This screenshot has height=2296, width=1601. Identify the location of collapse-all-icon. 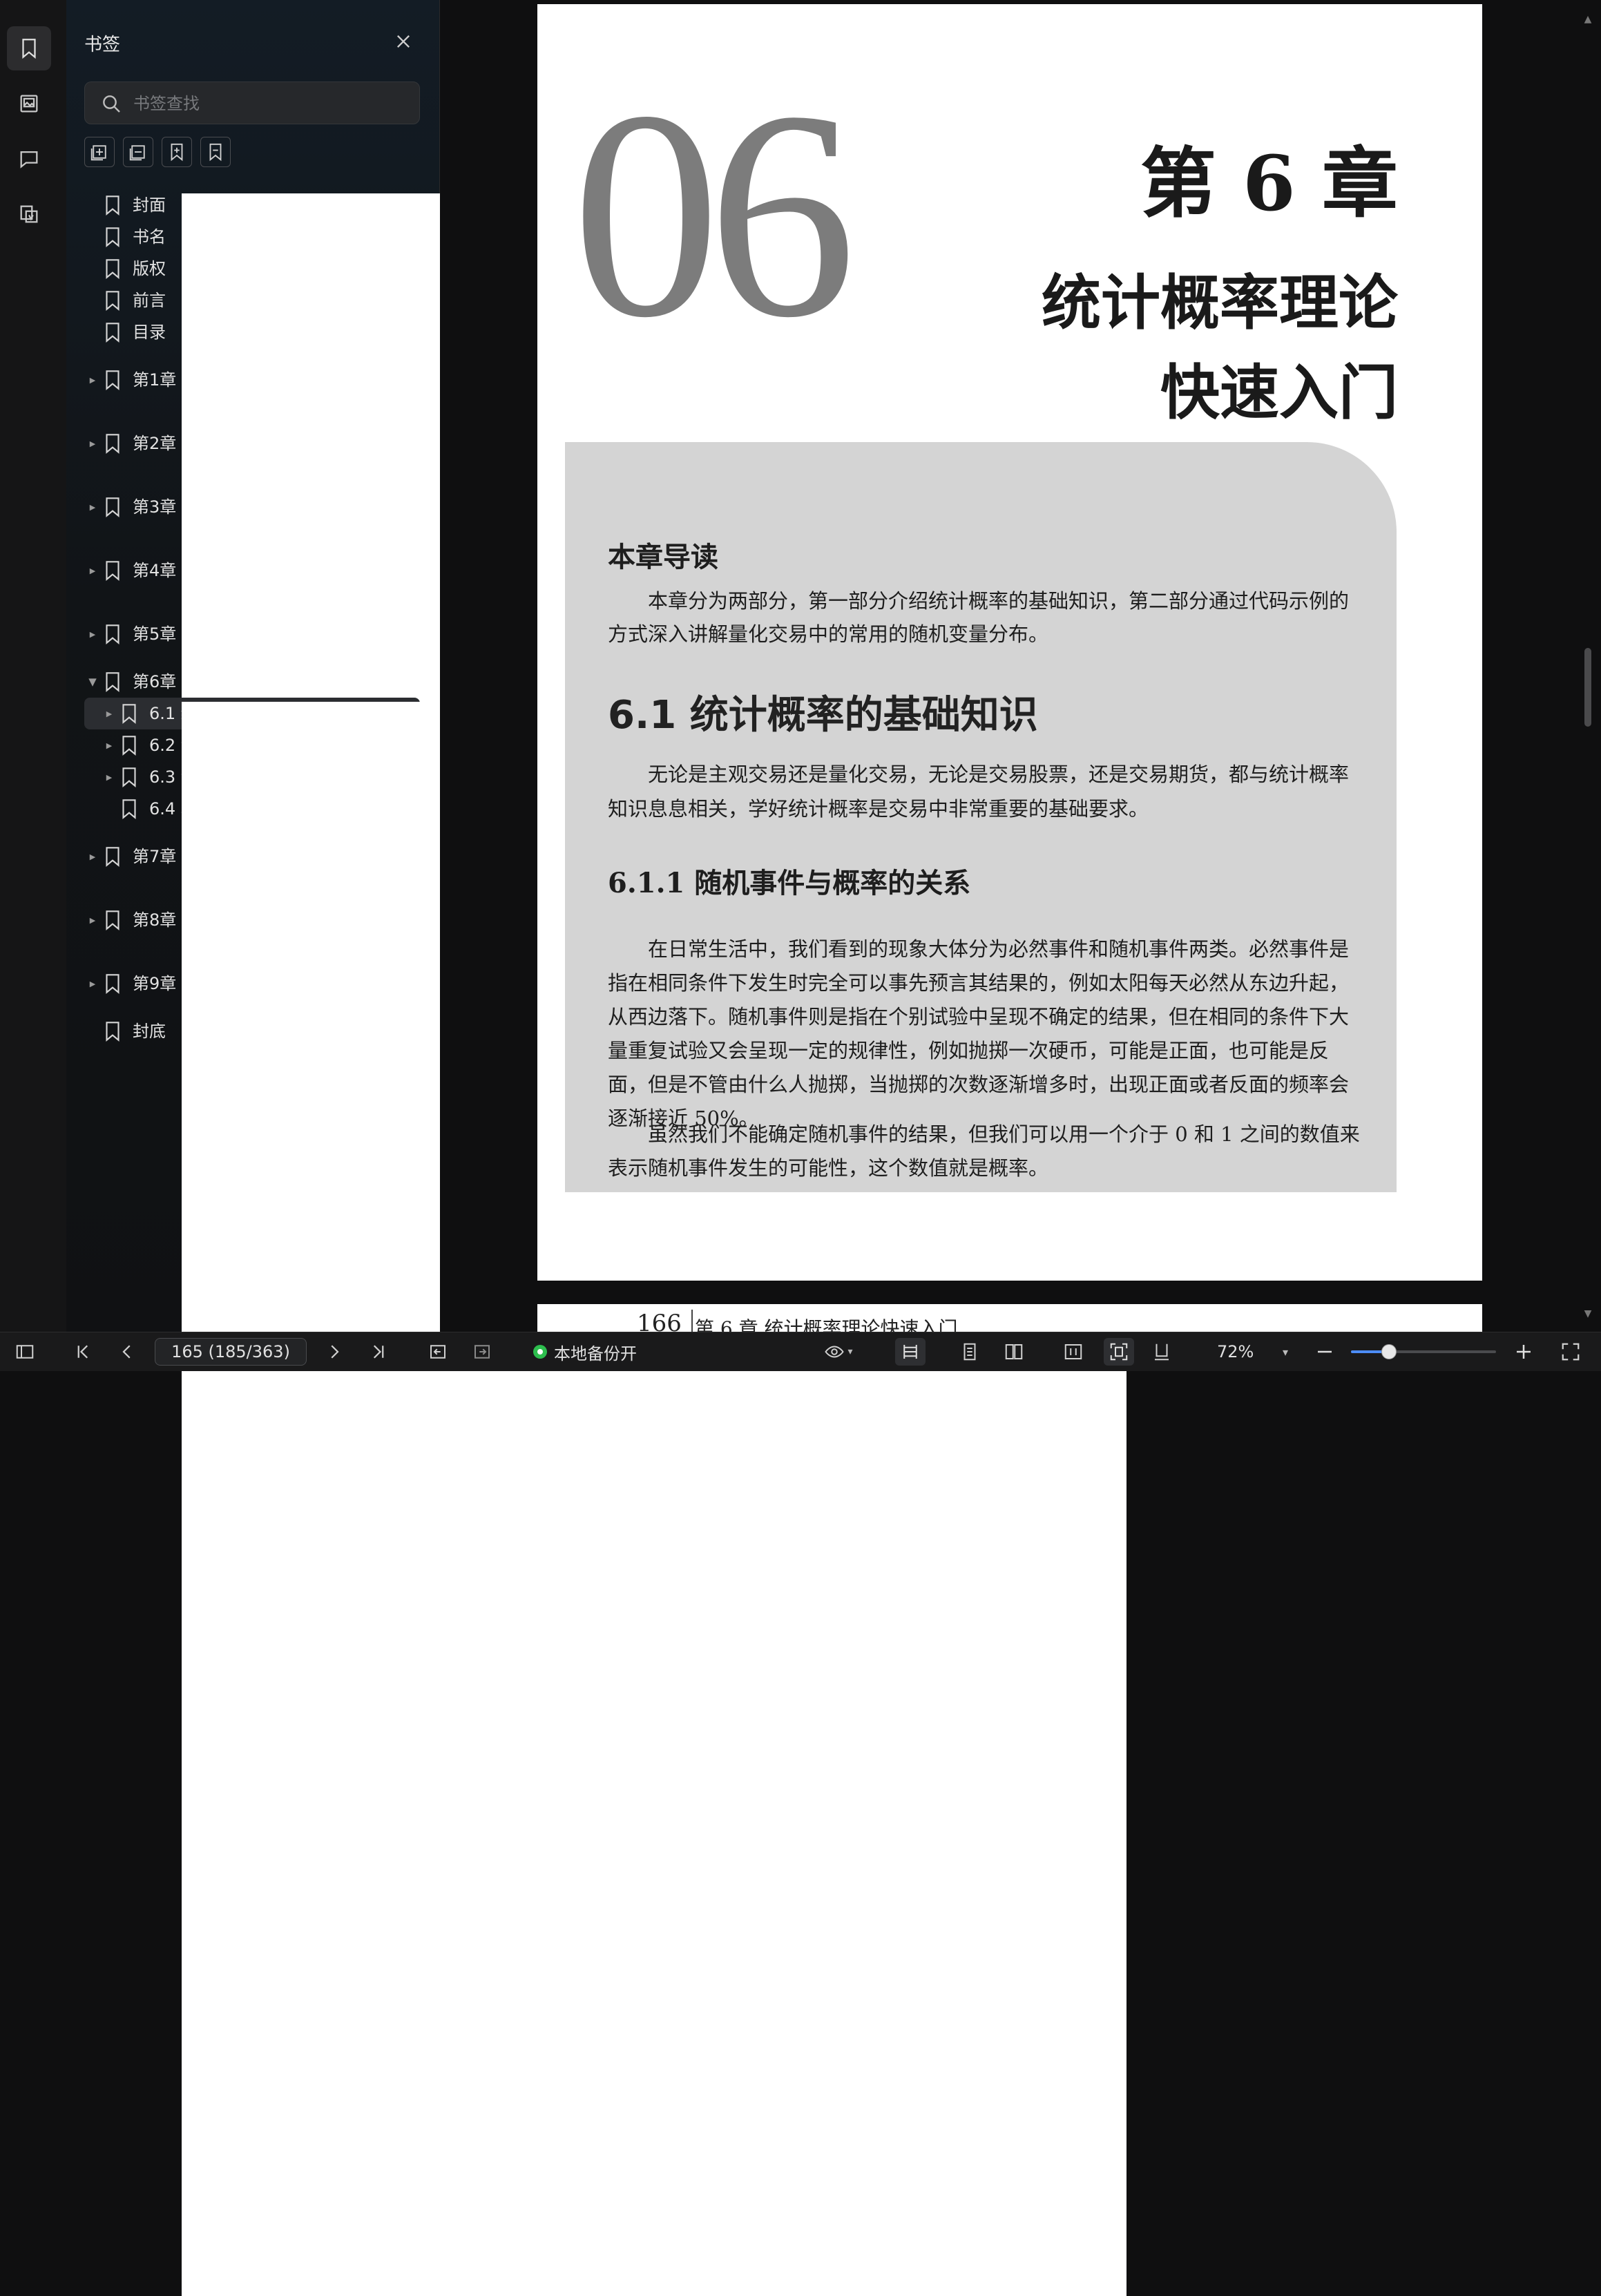
(137, 153).